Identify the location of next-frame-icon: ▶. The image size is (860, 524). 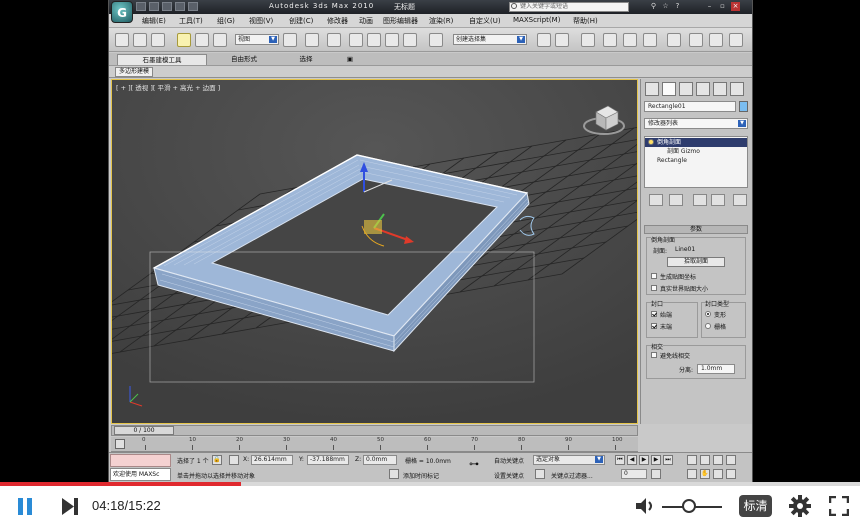
(656, 460).